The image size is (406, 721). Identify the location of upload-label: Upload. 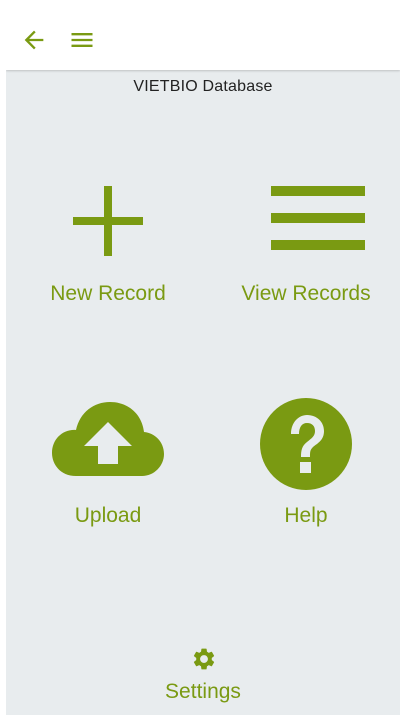
(108, 515).